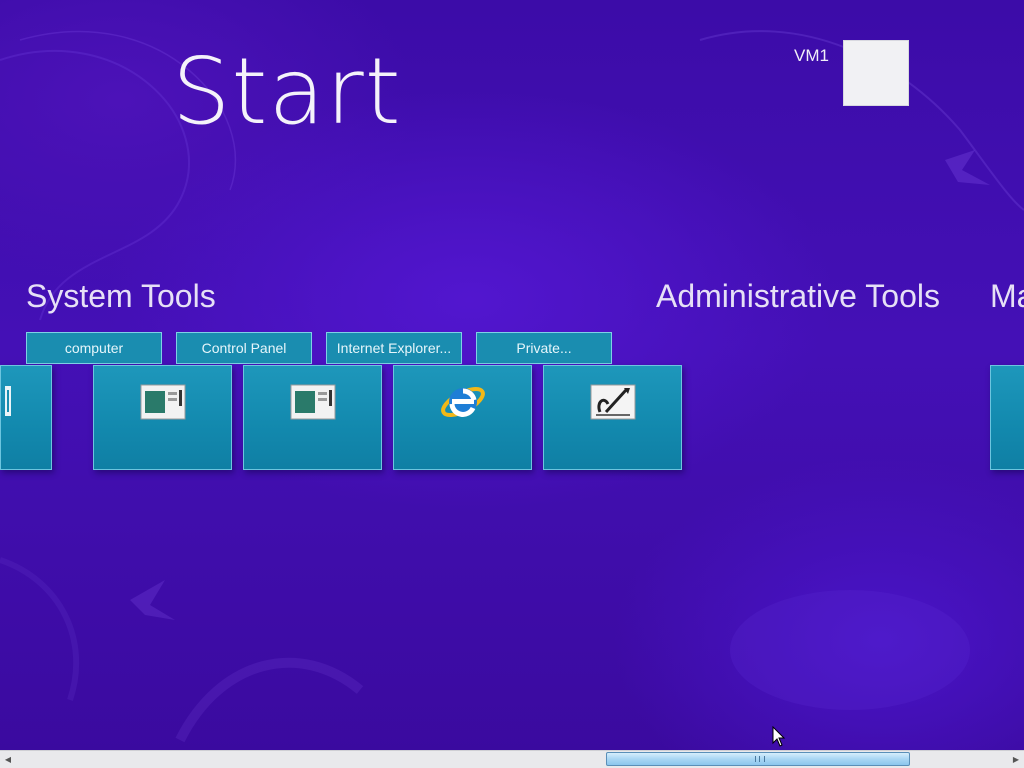  What do you see at coordinates (1007, 296) in the screenshot?
I see `group-title-partial: Ma` at bounding box center [1007, 296].